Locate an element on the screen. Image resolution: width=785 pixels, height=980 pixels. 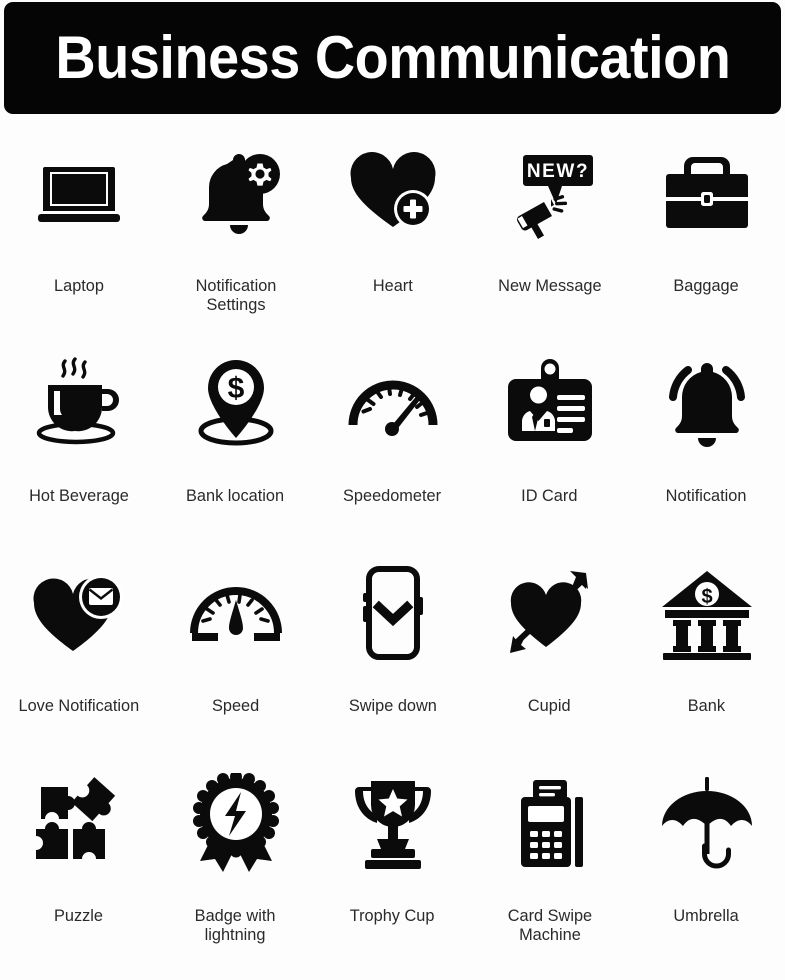
coffee-cup-icon is located at coordinates (79, 403).